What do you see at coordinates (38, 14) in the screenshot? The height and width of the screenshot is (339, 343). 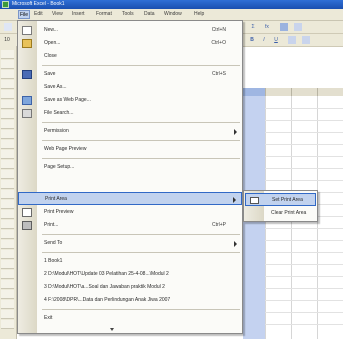 I see `menu-edit: Edit` at bounding box center [38, 14].